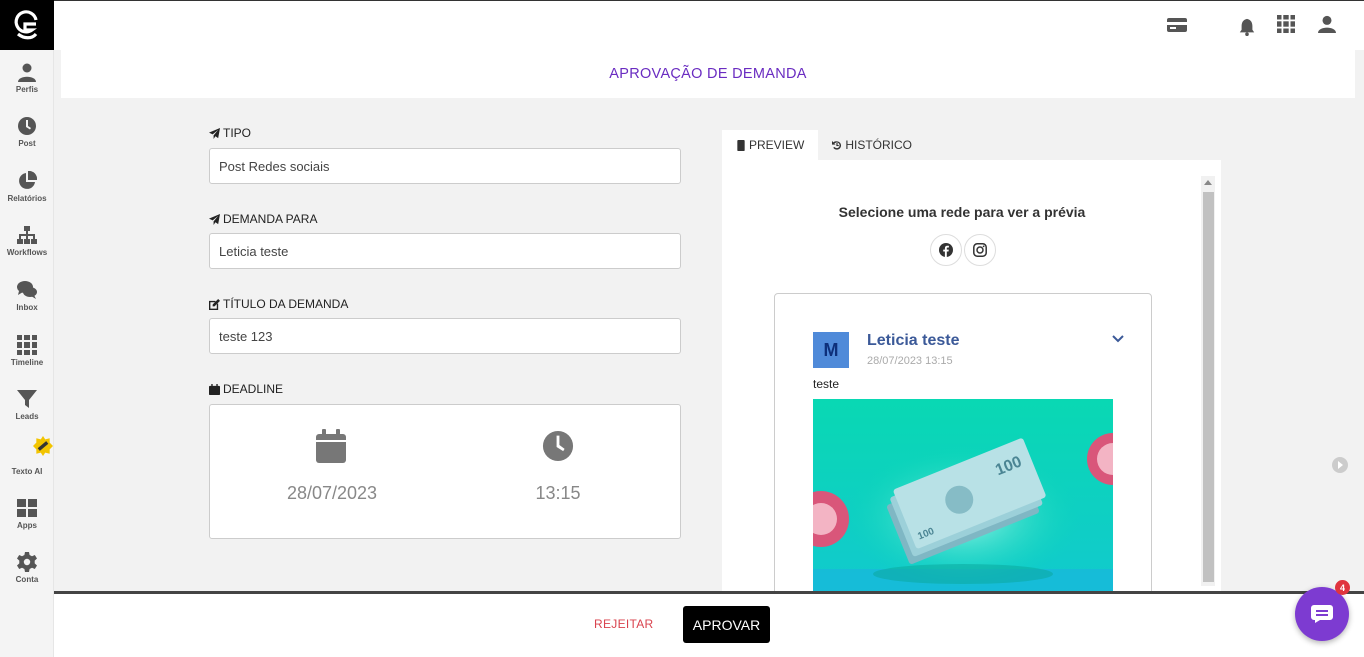 The width and height of the screenshot is (1364, 657). What do you see at coordinates (27, 143) in the screenshot?
I see `sidebar-item-label: Post` at bounding box center [27, 143].